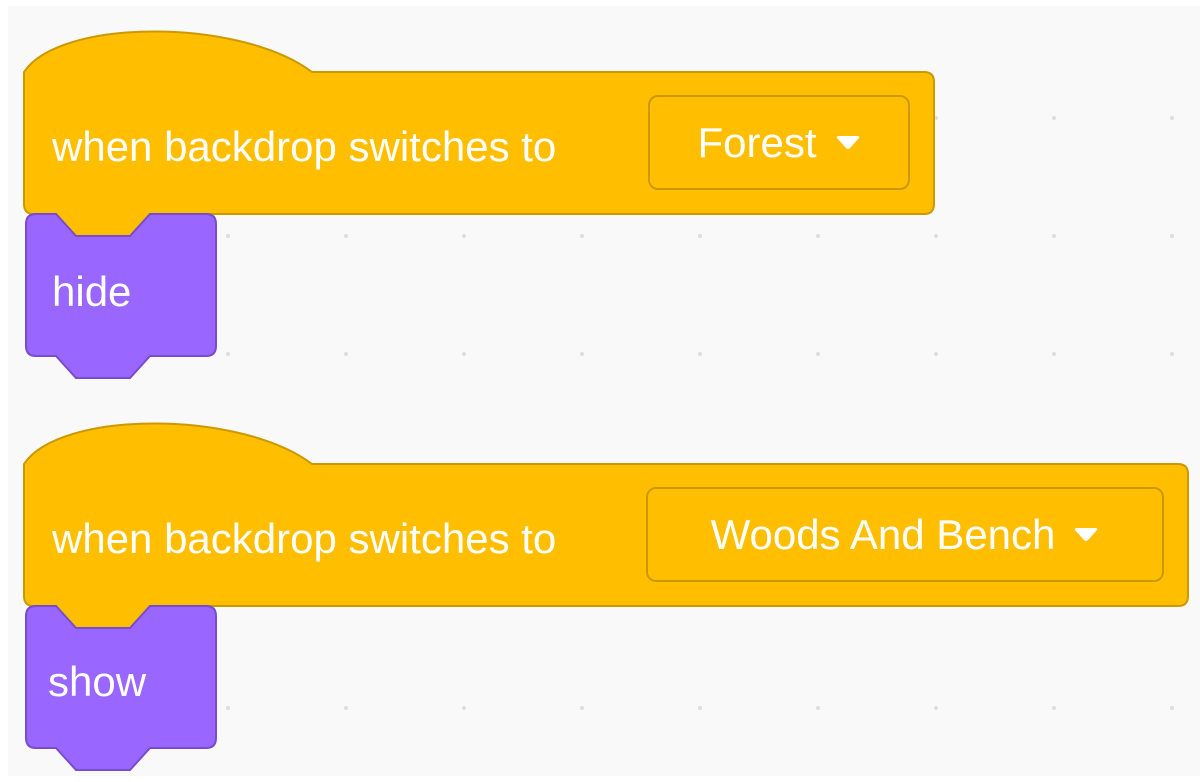 The image size is (1200, 782). What do you see at coordinates (1086, 534) in the screenshot?
I see `caret-down-icon` at bounding box center [1086, 534].